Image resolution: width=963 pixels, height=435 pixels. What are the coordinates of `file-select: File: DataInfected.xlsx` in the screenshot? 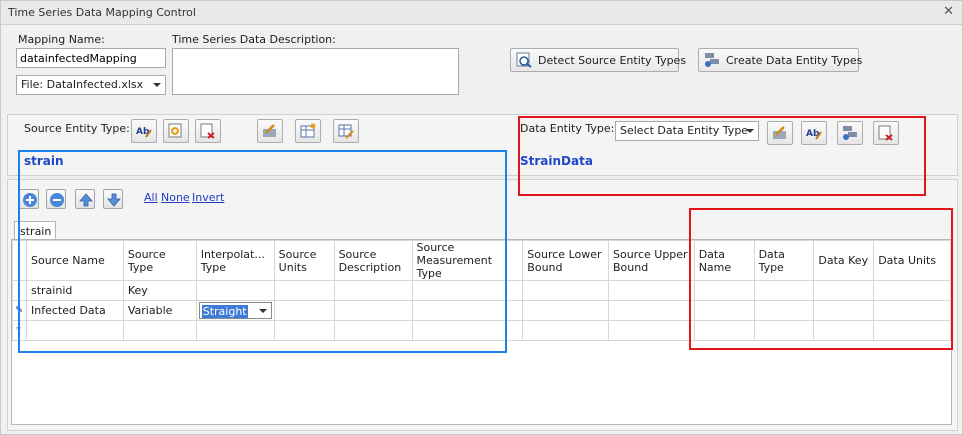 It's located at (91, 85).